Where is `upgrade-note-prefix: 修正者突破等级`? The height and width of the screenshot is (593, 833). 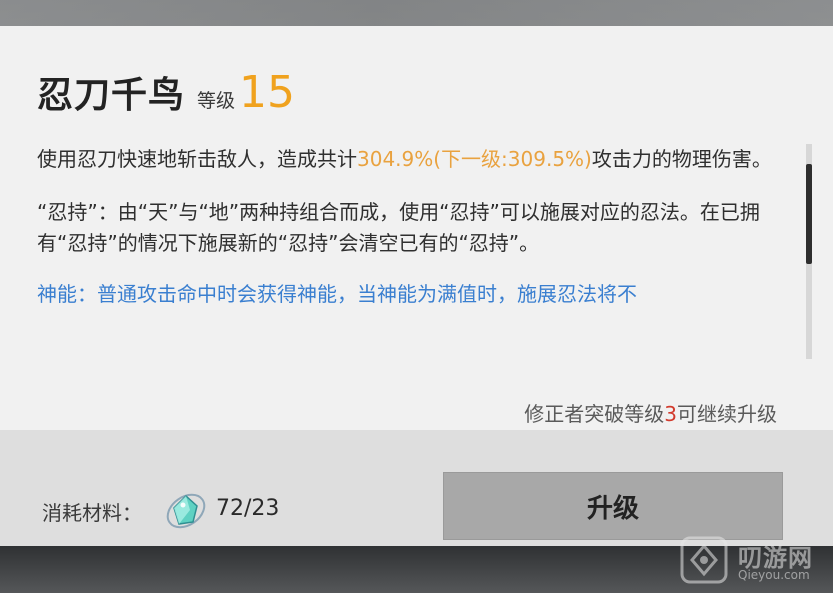
upgrade-note-prefix: 修正者突破等级 is located at coordinates (594, 414).